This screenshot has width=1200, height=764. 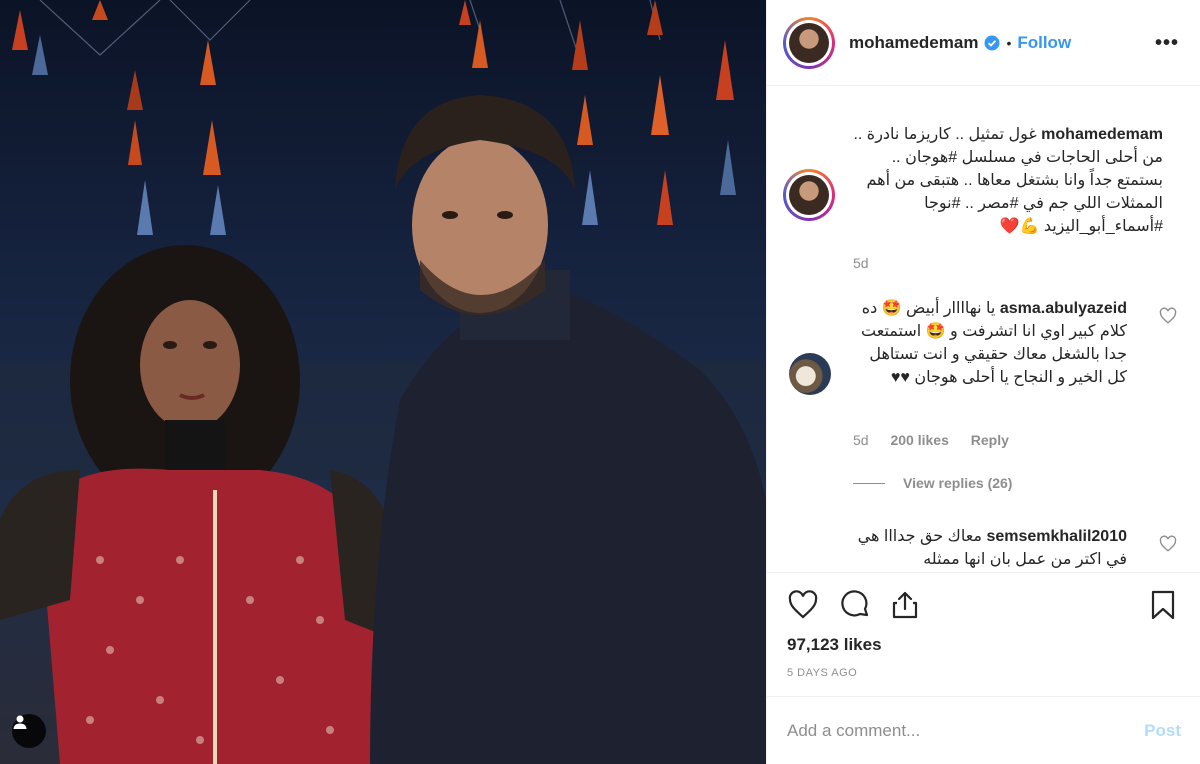 What do you see at coordinates (1056, 536) in the screenshot?
I see `comment-username: semsemkhalil2010` at bounding box center [1056, 536].